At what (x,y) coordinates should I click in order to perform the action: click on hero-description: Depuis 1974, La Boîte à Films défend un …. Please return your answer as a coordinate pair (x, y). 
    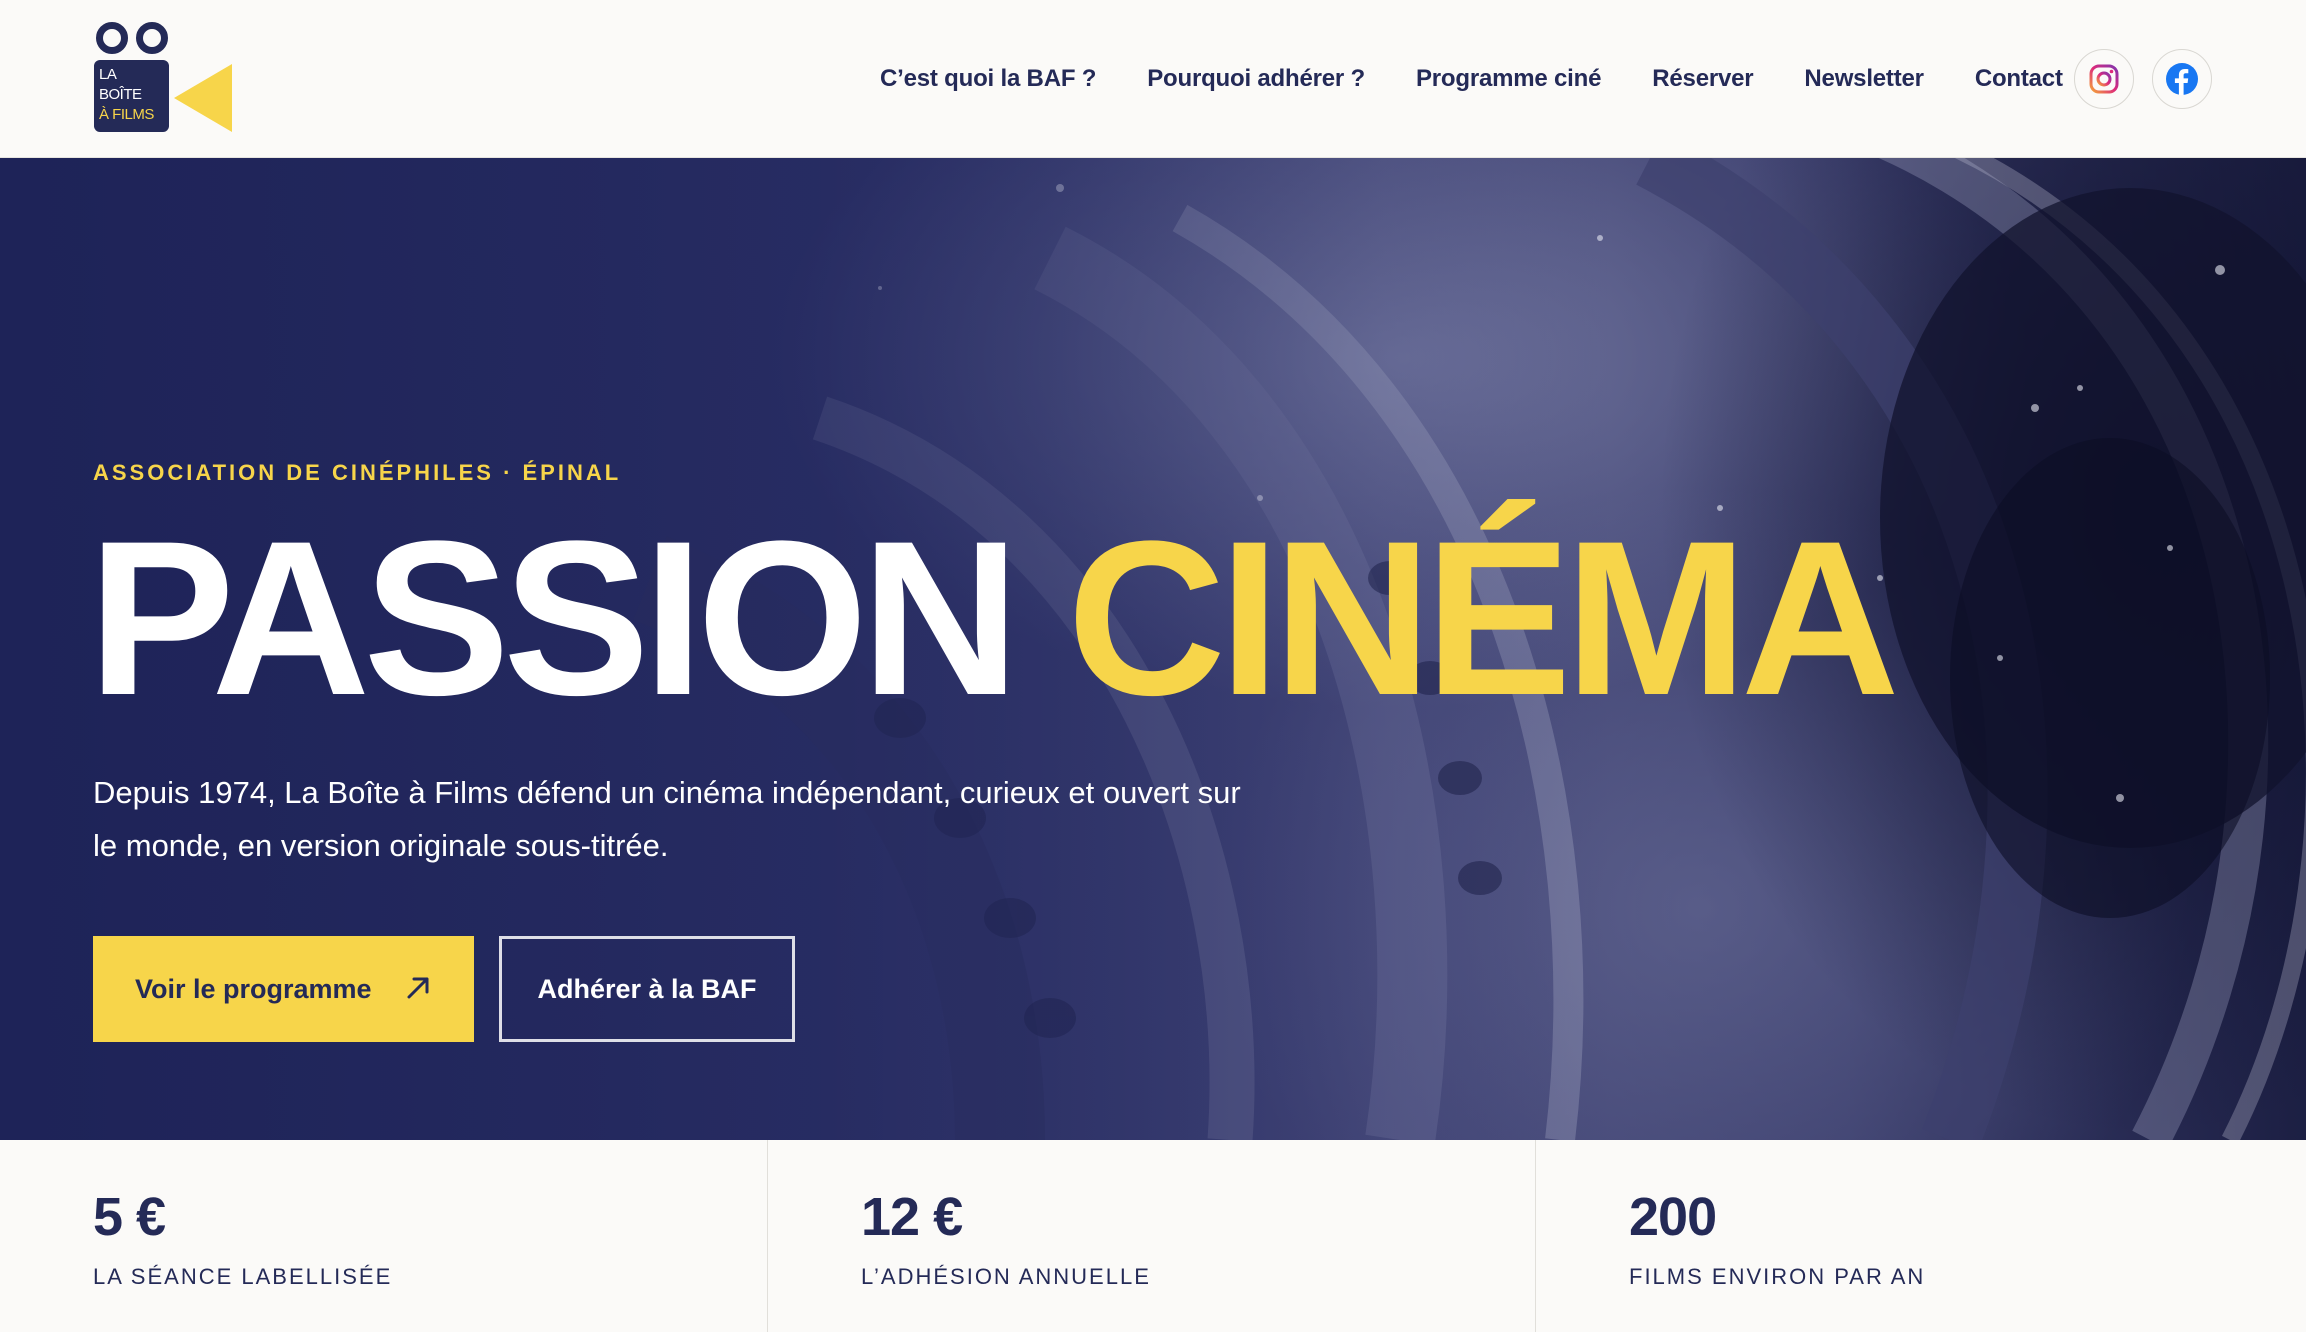
    Looking at the image, I should click on (667, 819).